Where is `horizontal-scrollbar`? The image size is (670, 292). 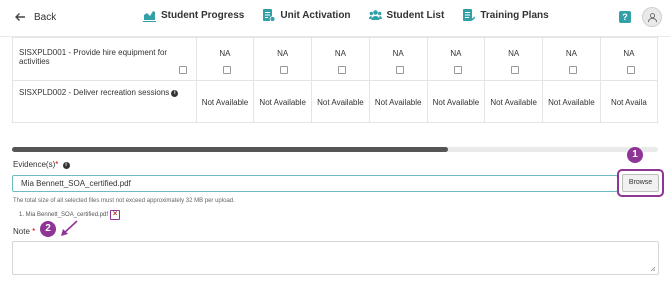
horizontal-scrollbar is located at coordinates (335, 149).